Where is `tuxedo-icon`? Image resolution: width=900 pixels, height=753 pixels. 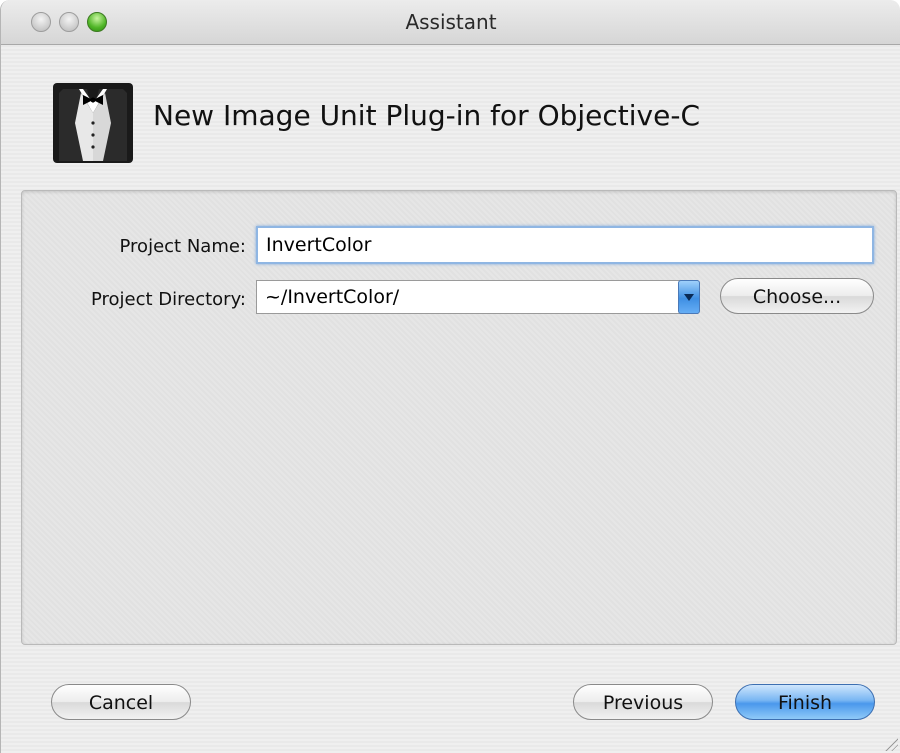
tuxedo-icon is located at coordinates (93, 123).